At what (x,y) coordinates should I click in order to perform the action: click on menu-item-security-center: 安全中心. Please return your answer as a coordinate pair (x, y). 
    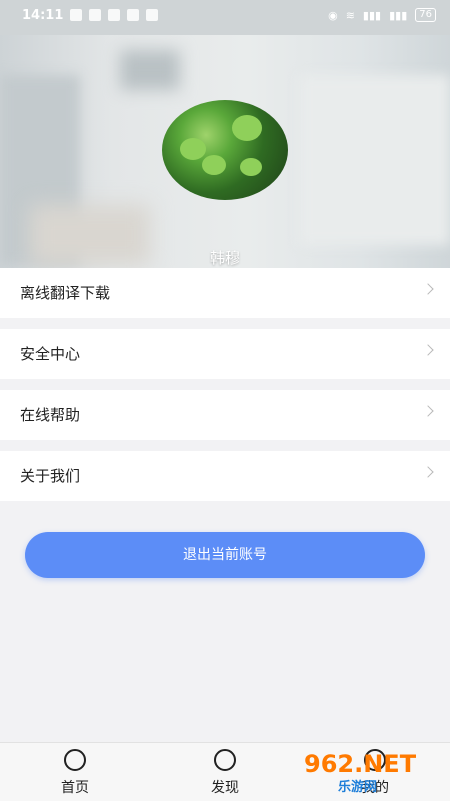
    Looking at the image, I should click on (225, 354).